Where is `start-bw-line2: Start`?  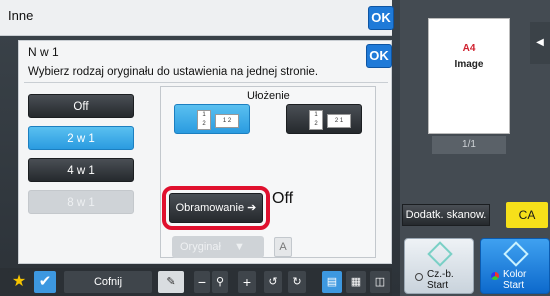
start-bw-line2: Start is located at coordinates (438, 285).